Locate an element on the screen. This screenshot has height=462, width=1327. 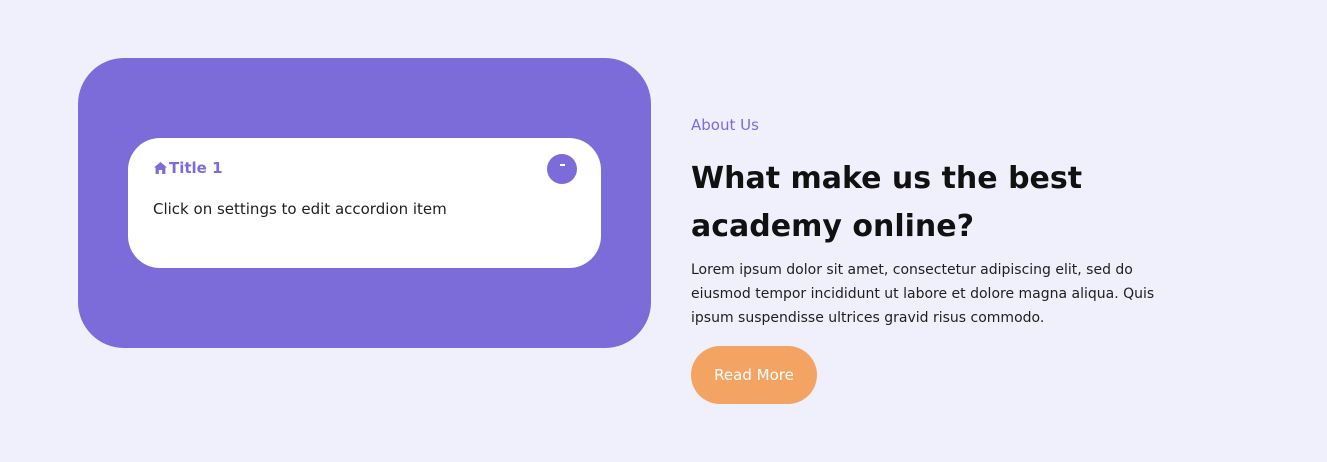
home-icon is located at coordinates (160, 168).